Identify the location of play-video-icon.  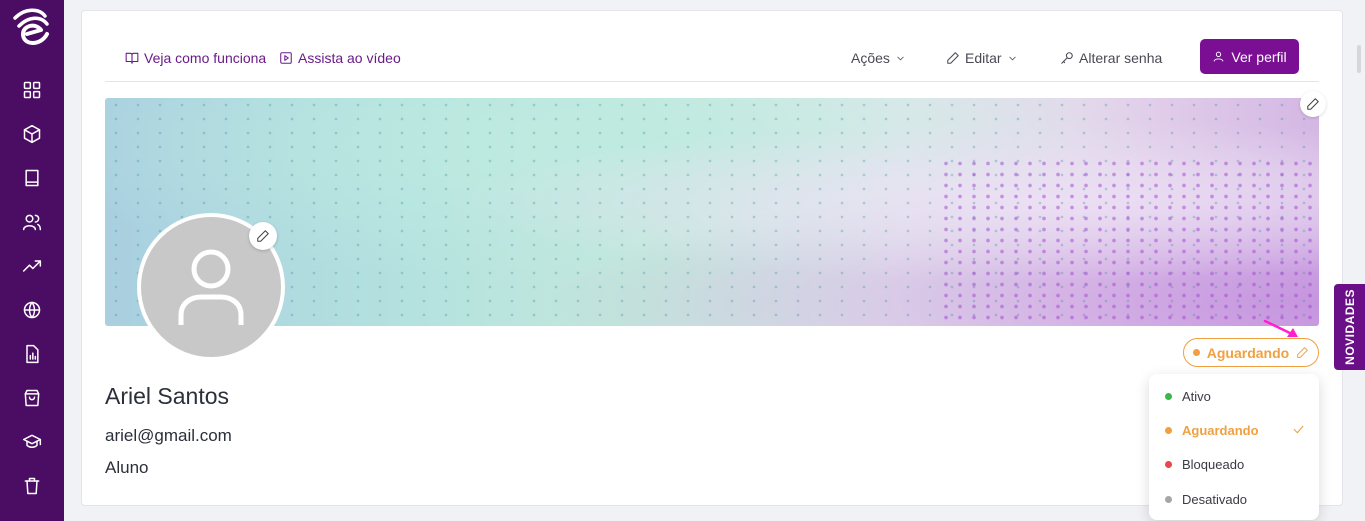
(286, 58).